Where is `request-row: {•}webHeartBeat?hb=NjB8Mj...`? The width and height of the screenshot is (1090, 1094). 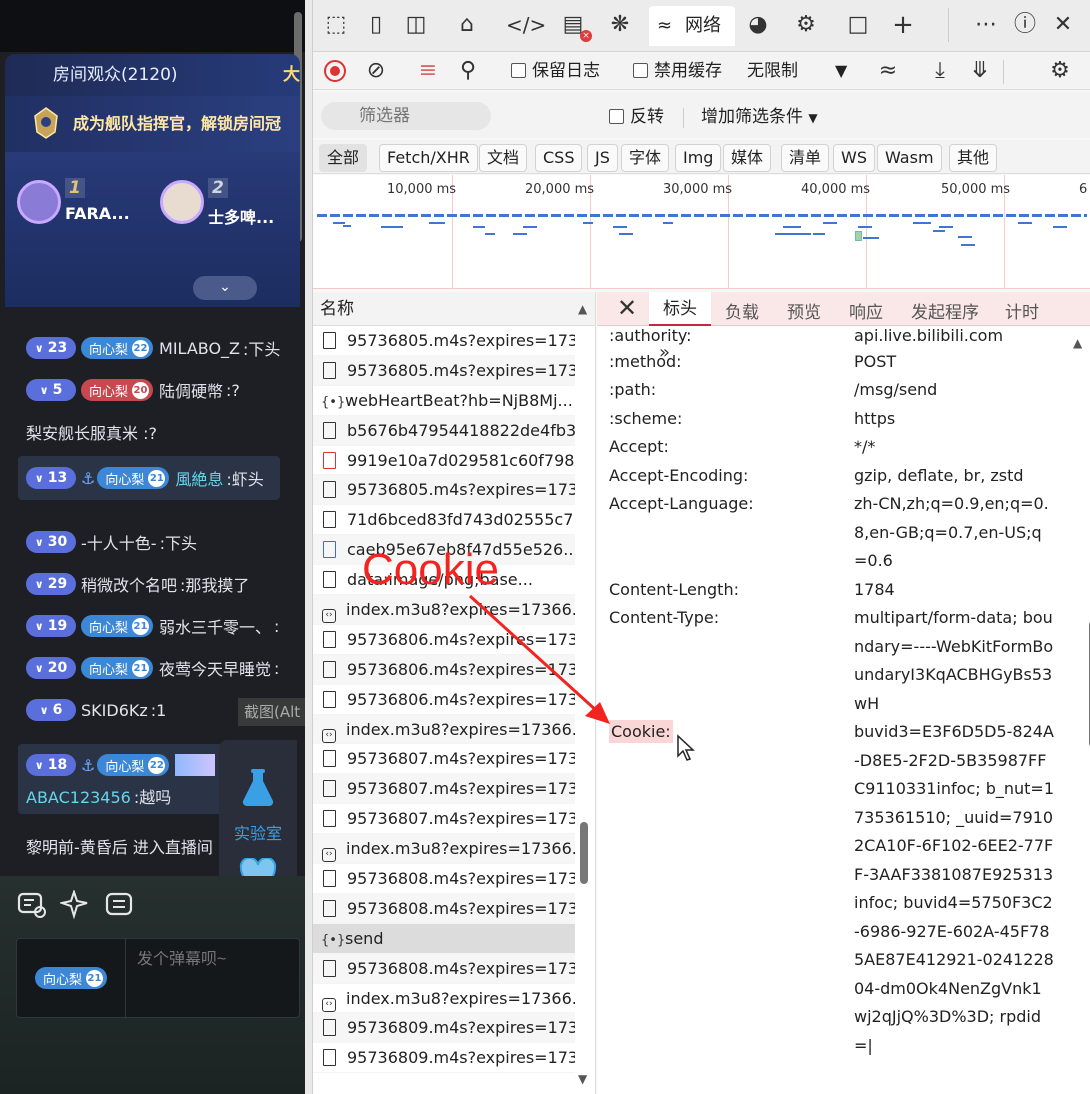
request-row: {•}webHeartBeat?hb=NjB8Mj... is located at coordinates (444, 401).